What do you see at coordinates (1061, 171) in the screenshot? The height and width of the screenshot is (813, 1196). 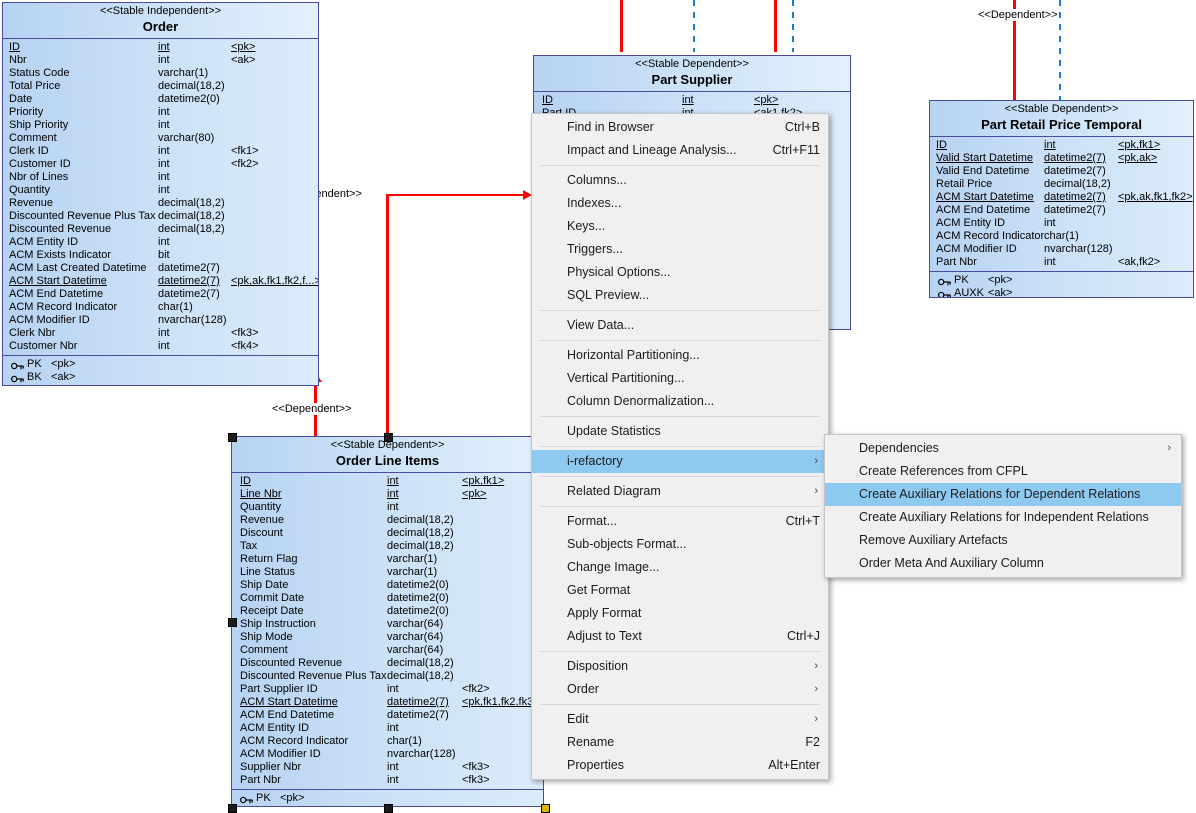 I see `attribute-row: Valid End Datetime datetime2(7)` at bounding box center [1061, 171].